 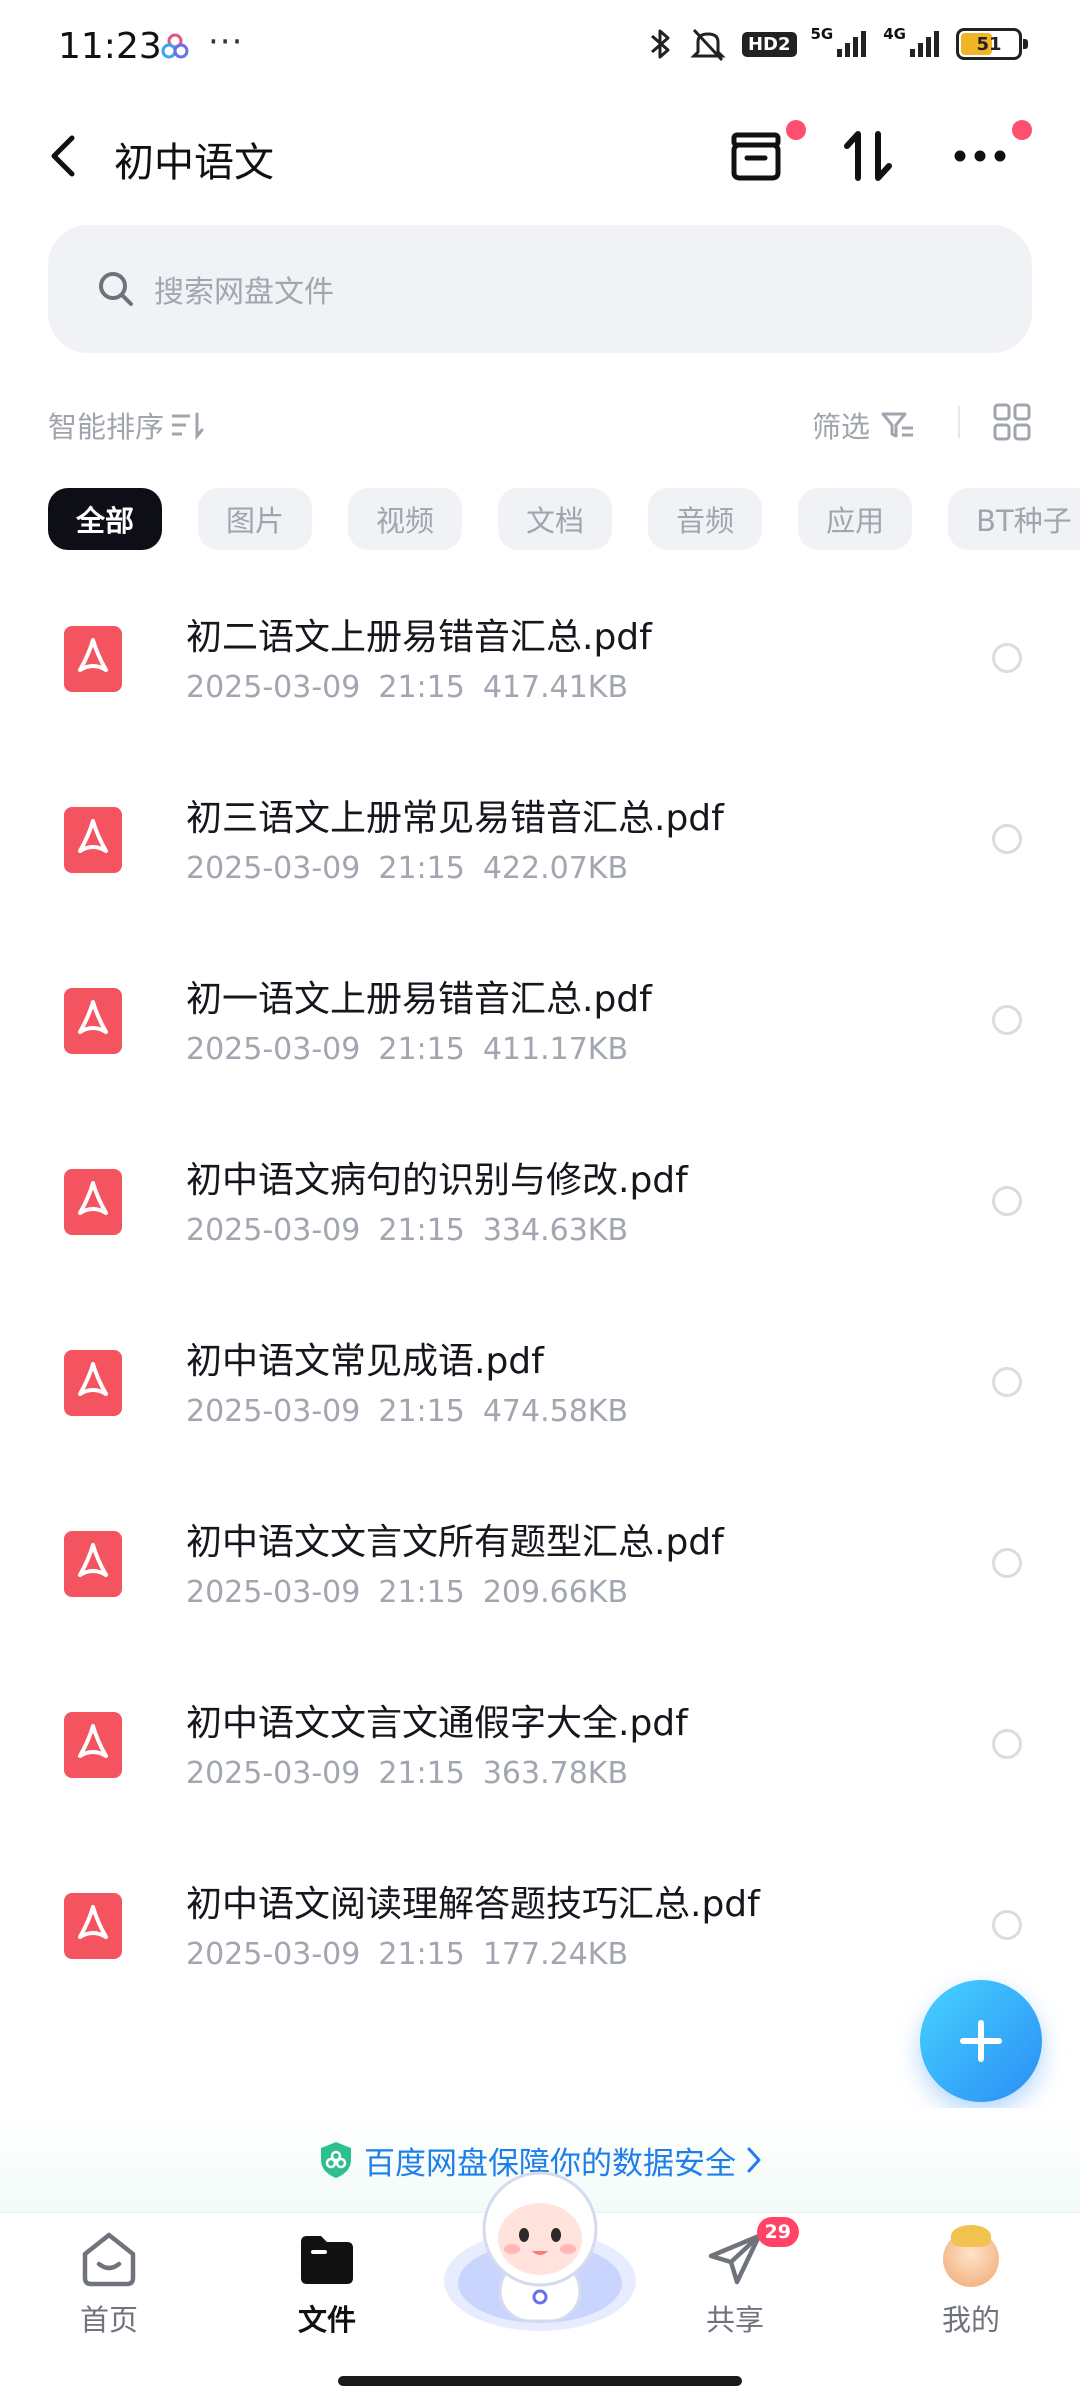 What do you see at coordinates (106, 427) in the screenshot?
I see `smart-sort-label: 智能排序` at bounding box center [106, 427].